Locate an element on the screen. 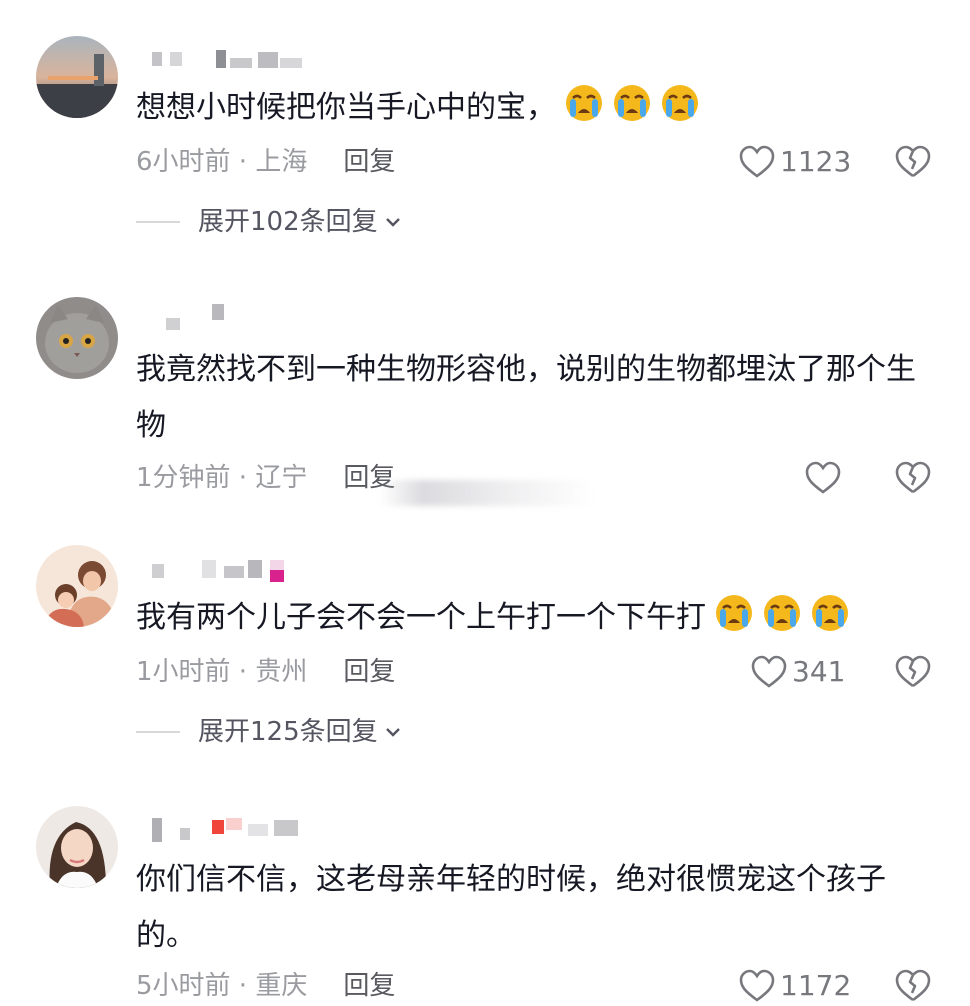 This screenshot has height=1006, width=970. time-location: 6小时前 · 上海 is located at coordinates (222, 162).